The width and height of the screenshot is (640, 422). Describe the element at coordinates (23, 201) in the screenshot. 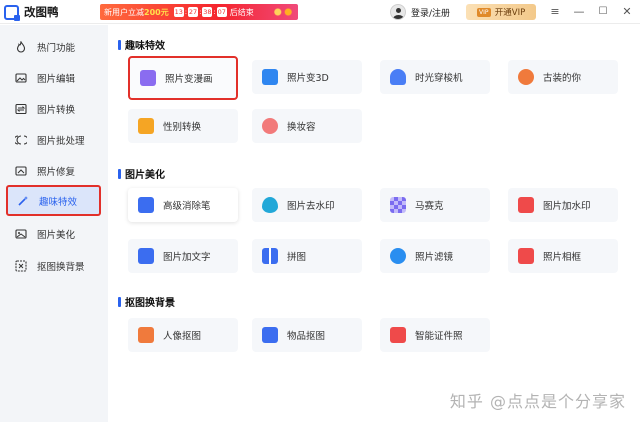

I see `magic-wand-icon` at that location.